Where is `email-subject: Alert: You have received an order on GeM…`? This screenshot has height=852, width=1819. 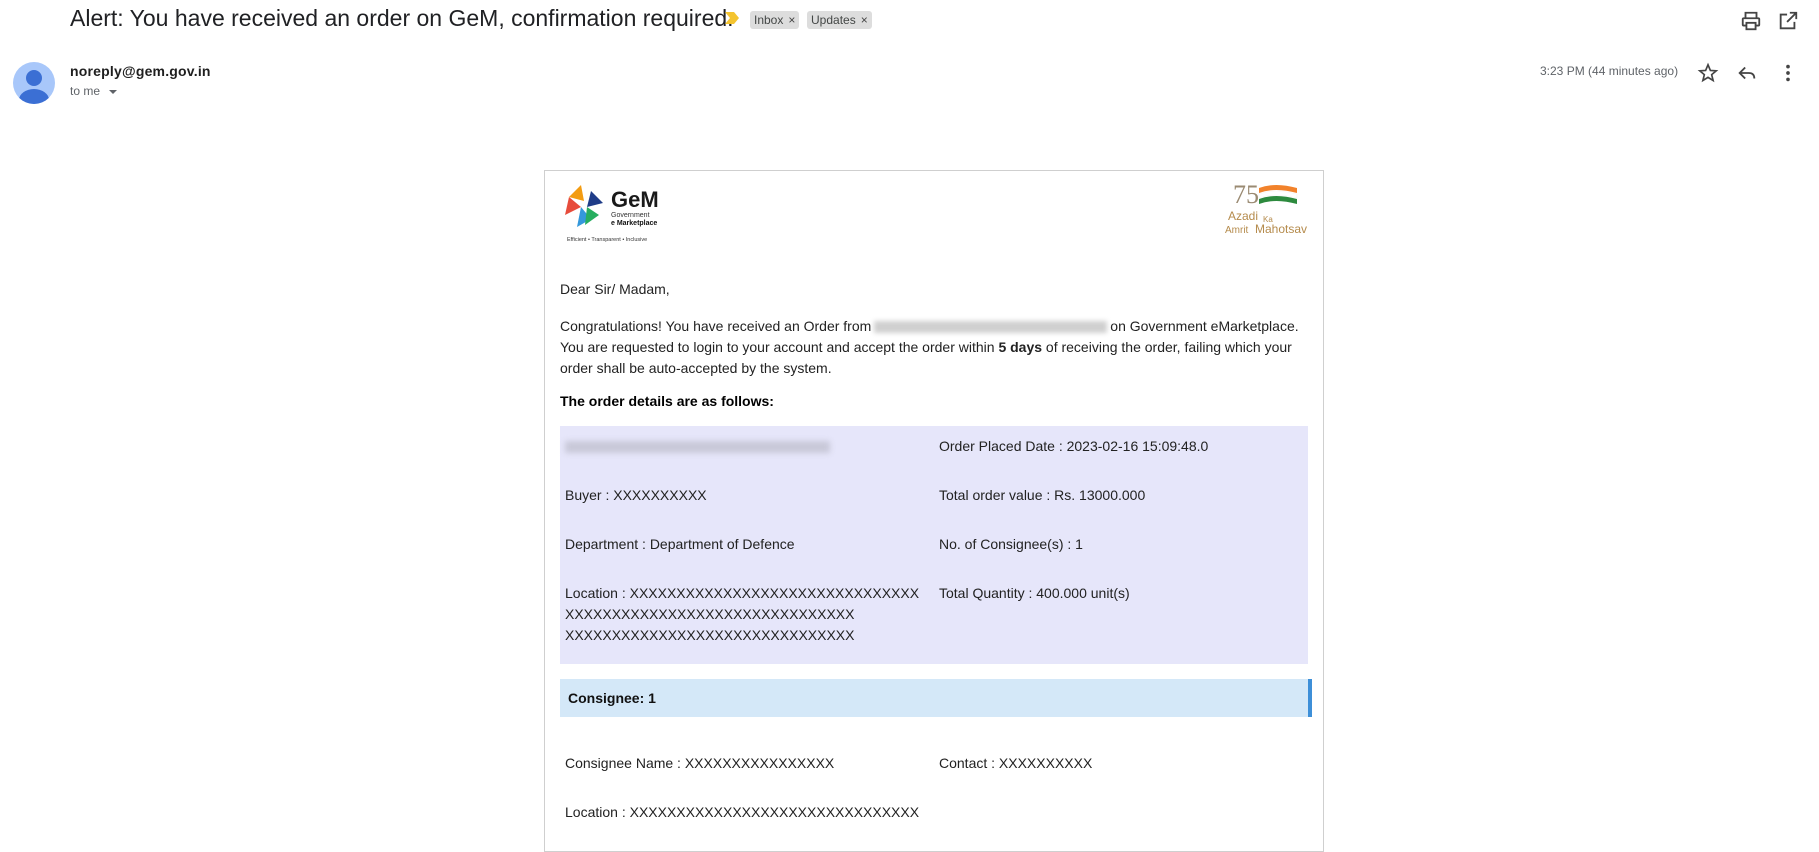
email-subject: Alert: You have received an order on GeM… is located at coordinates (402, 18).